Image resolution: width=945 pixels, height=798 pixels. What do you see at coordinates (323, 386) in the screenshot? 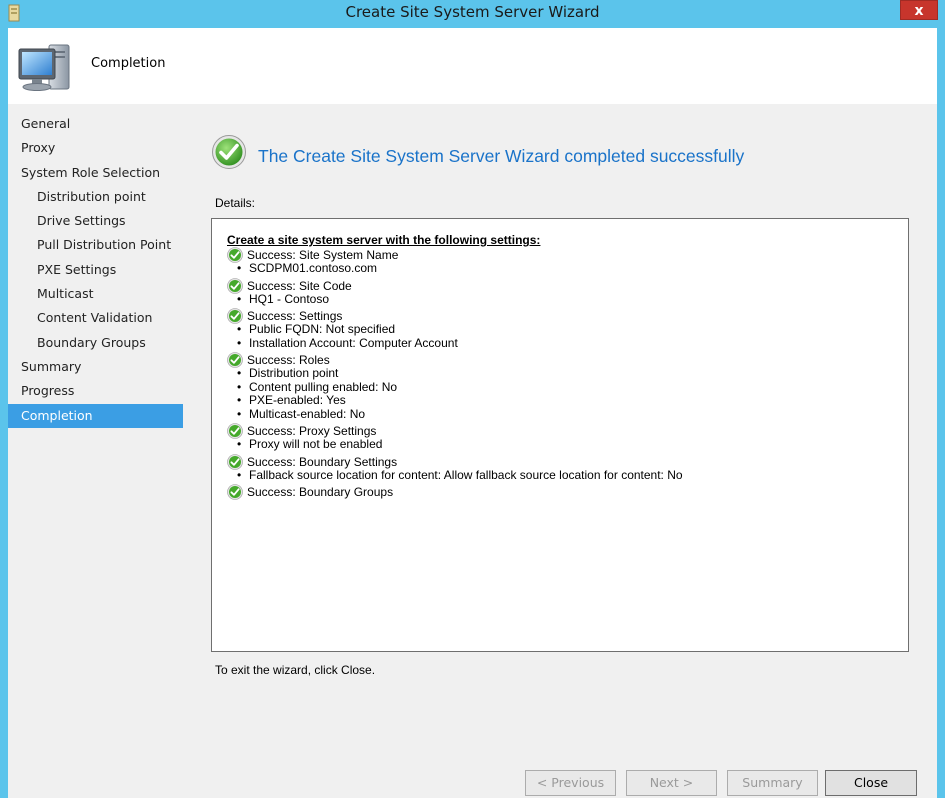
I see `section-item-text: Content pulling enabled: No` at bounding box center [323, 386].